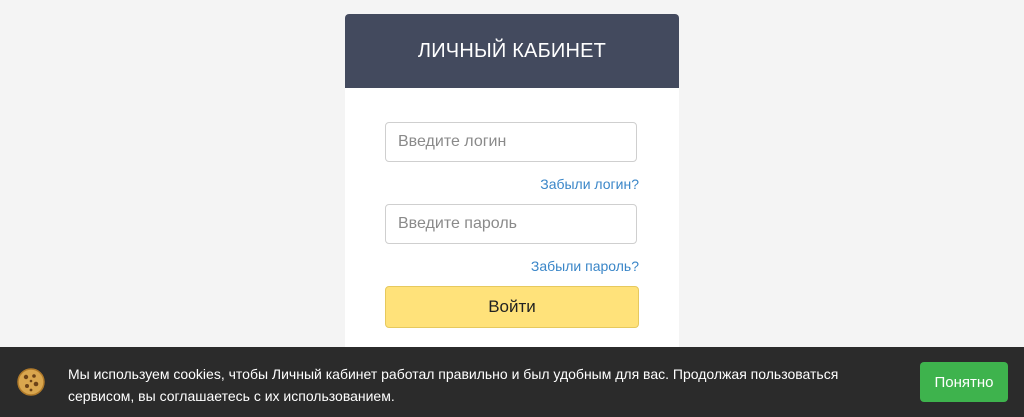  What do you see at coordinates (511, 142) in the screenshot?
I see `login-input` at bounding box center [511, 142].